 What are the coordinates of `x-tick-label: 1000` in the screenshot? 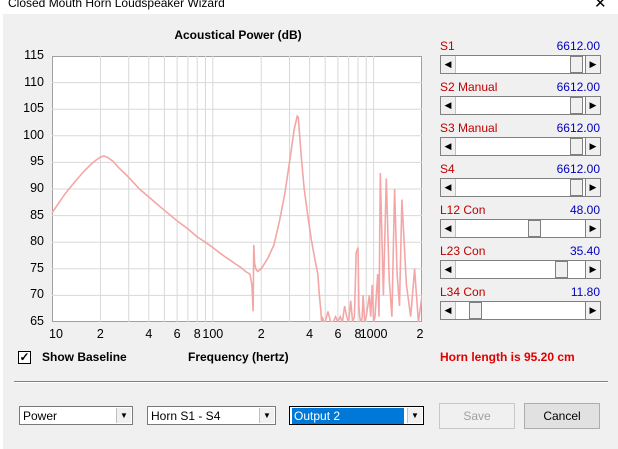 It's located at (373, 334).